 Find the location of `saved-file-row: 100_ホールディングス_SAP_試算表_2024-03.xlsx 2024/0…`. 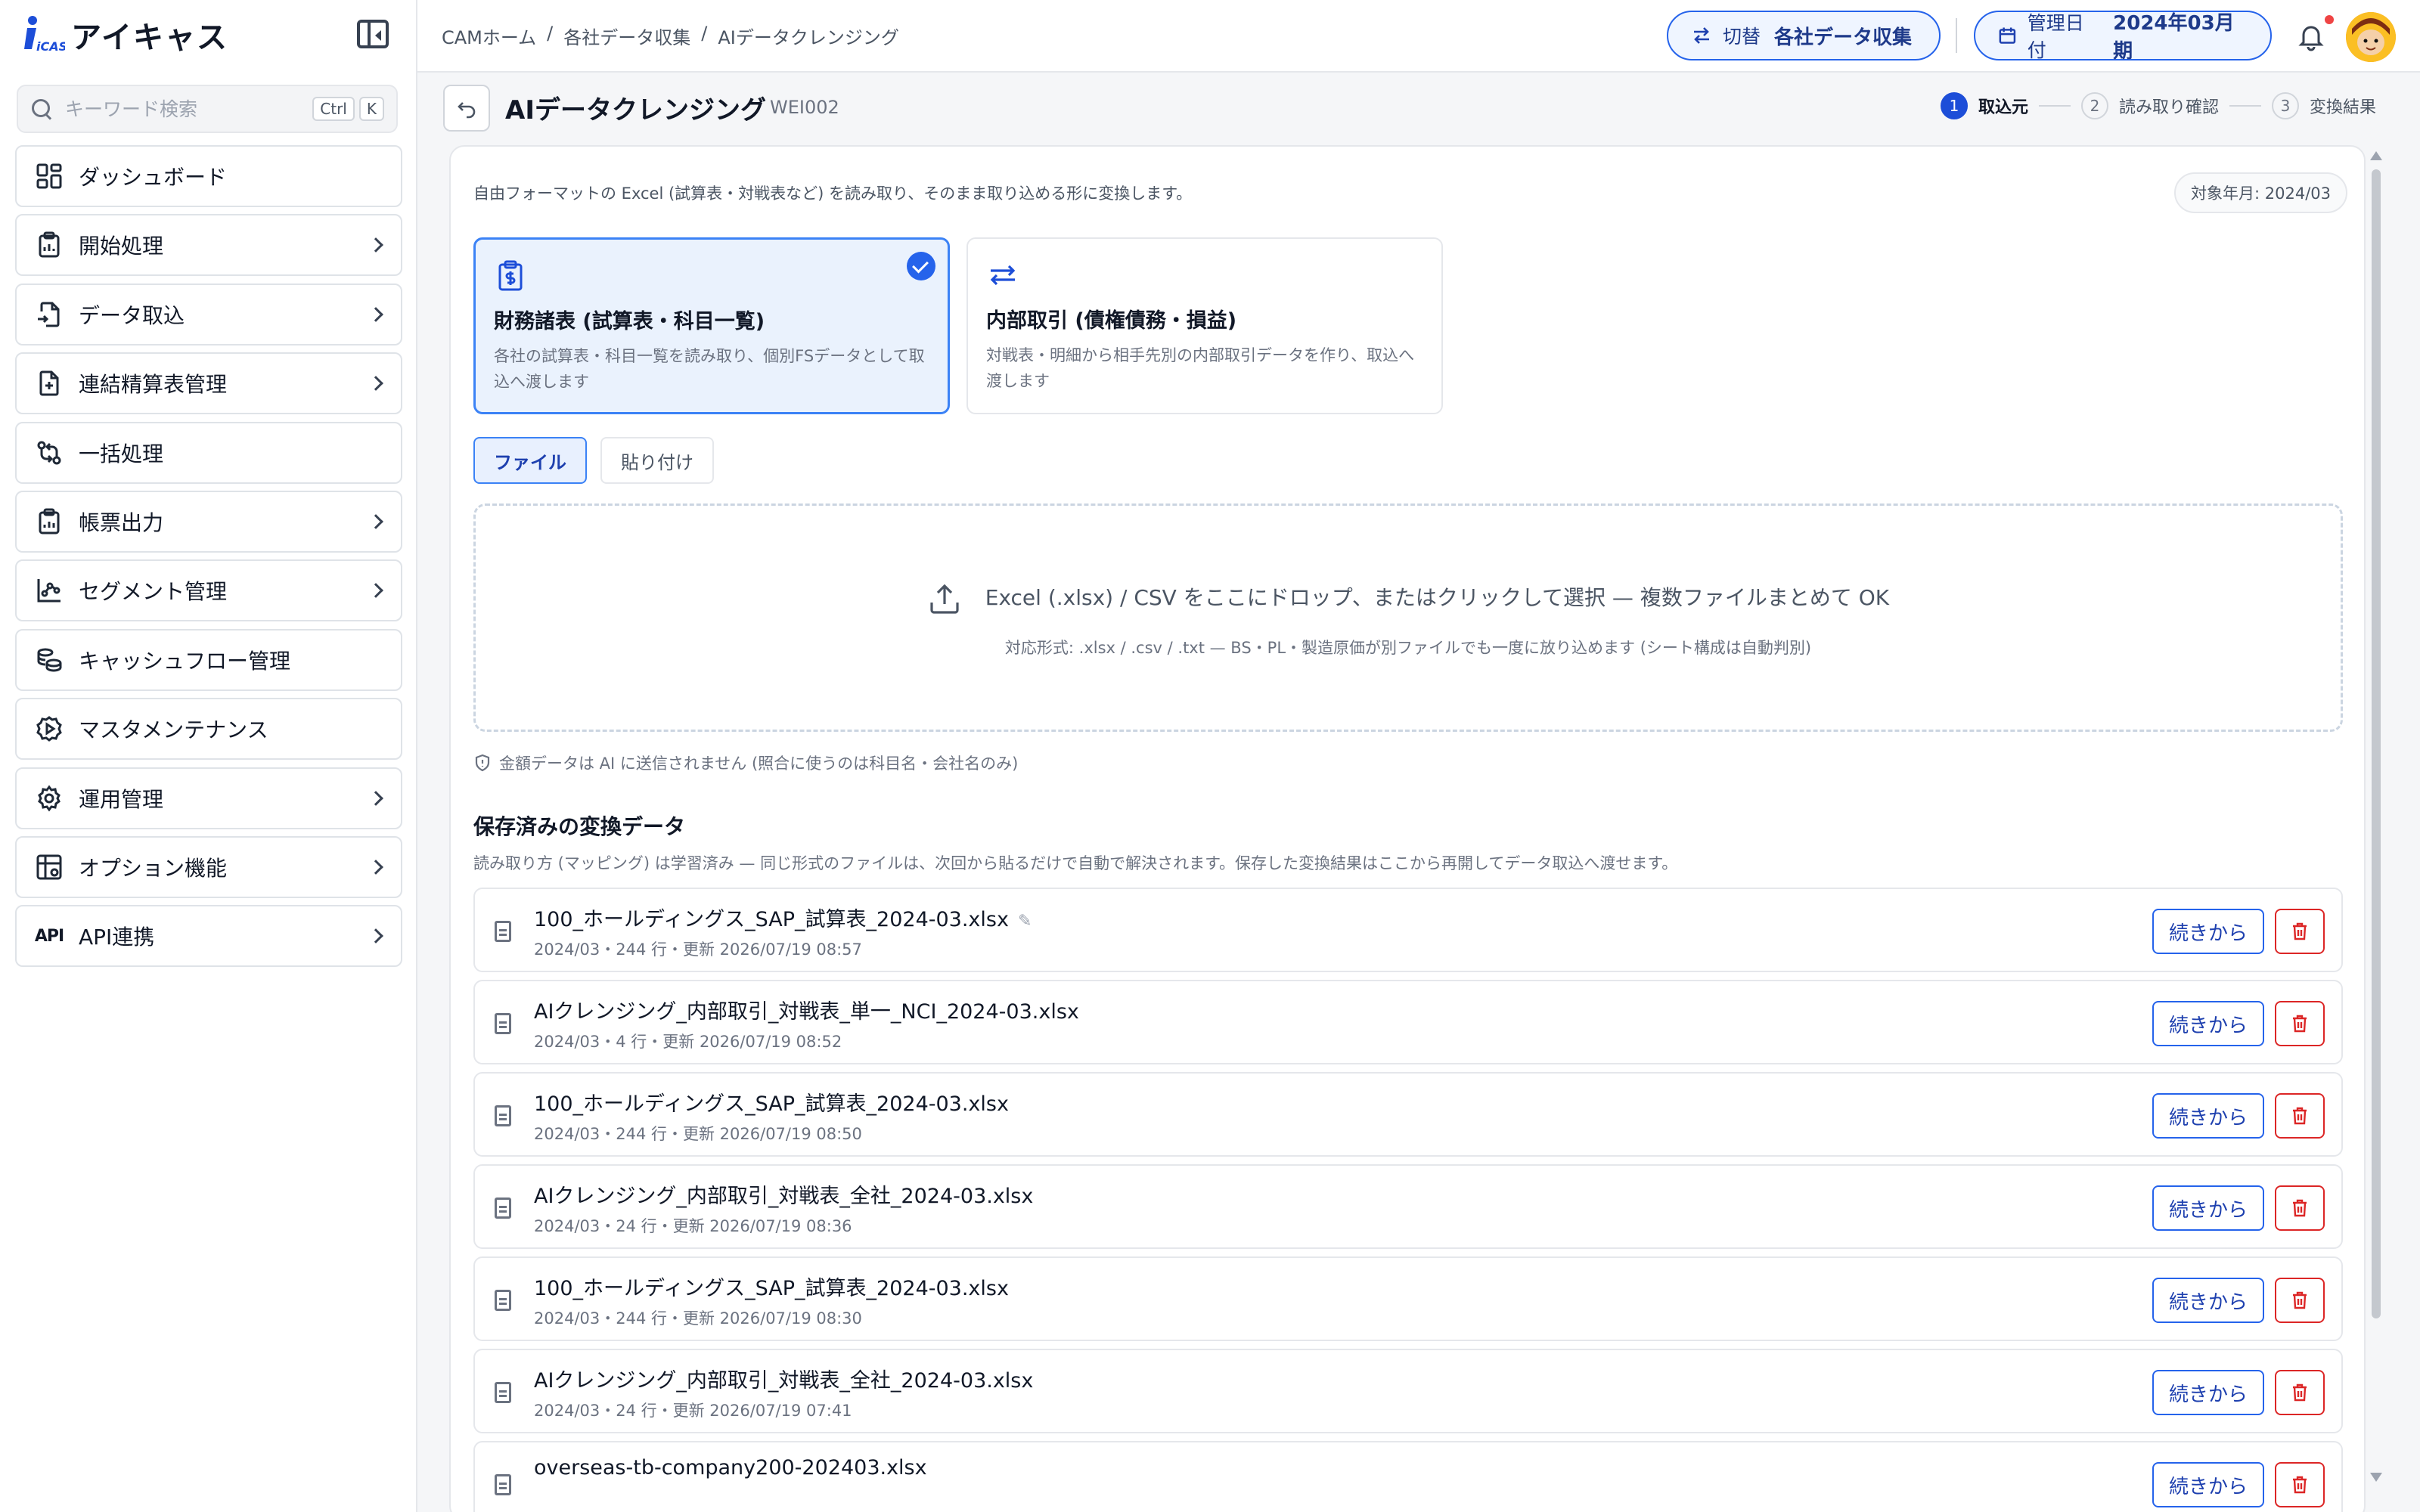

saved-file-row: 100_ホールディングス_SAP_試算表_2024-03.xlsx 2024/0… is located at coordinates (1408, 1114).